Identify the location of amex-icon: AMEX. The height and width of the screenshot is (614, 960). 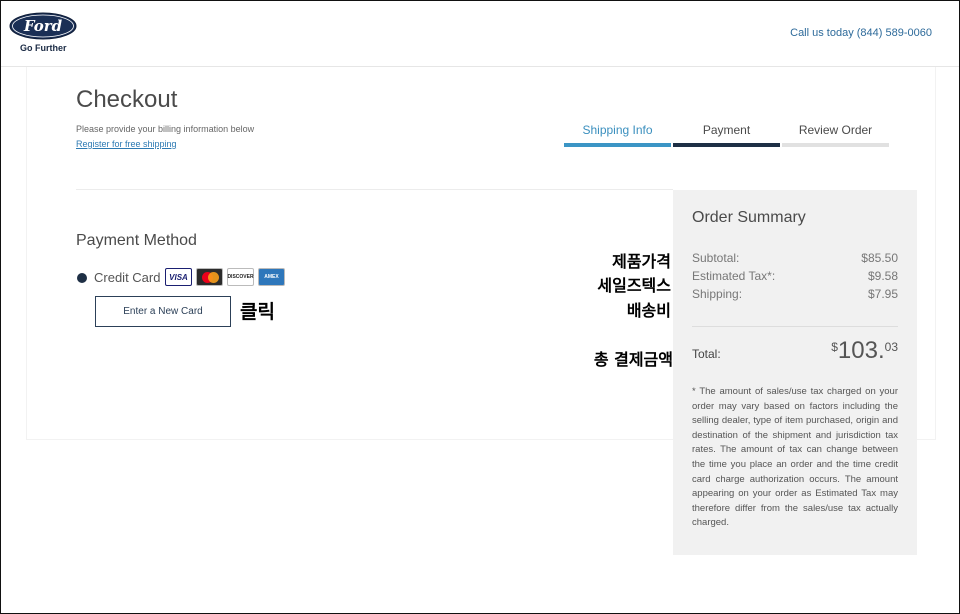
(271, 277).